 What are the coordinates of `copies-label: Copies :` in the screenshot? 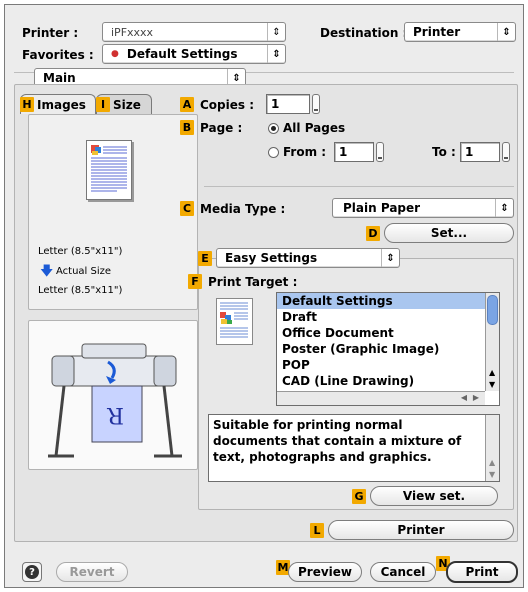 It's located at (227, 105).